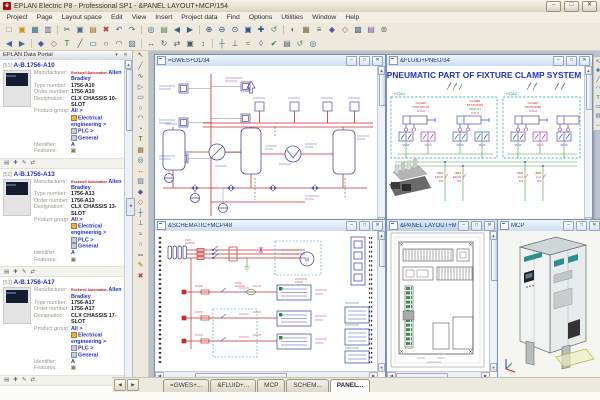  What do you see at coordinates (141, 193) in the screenshot?
I see `symbol-icon: ◆` at bounding box center [141, 193].